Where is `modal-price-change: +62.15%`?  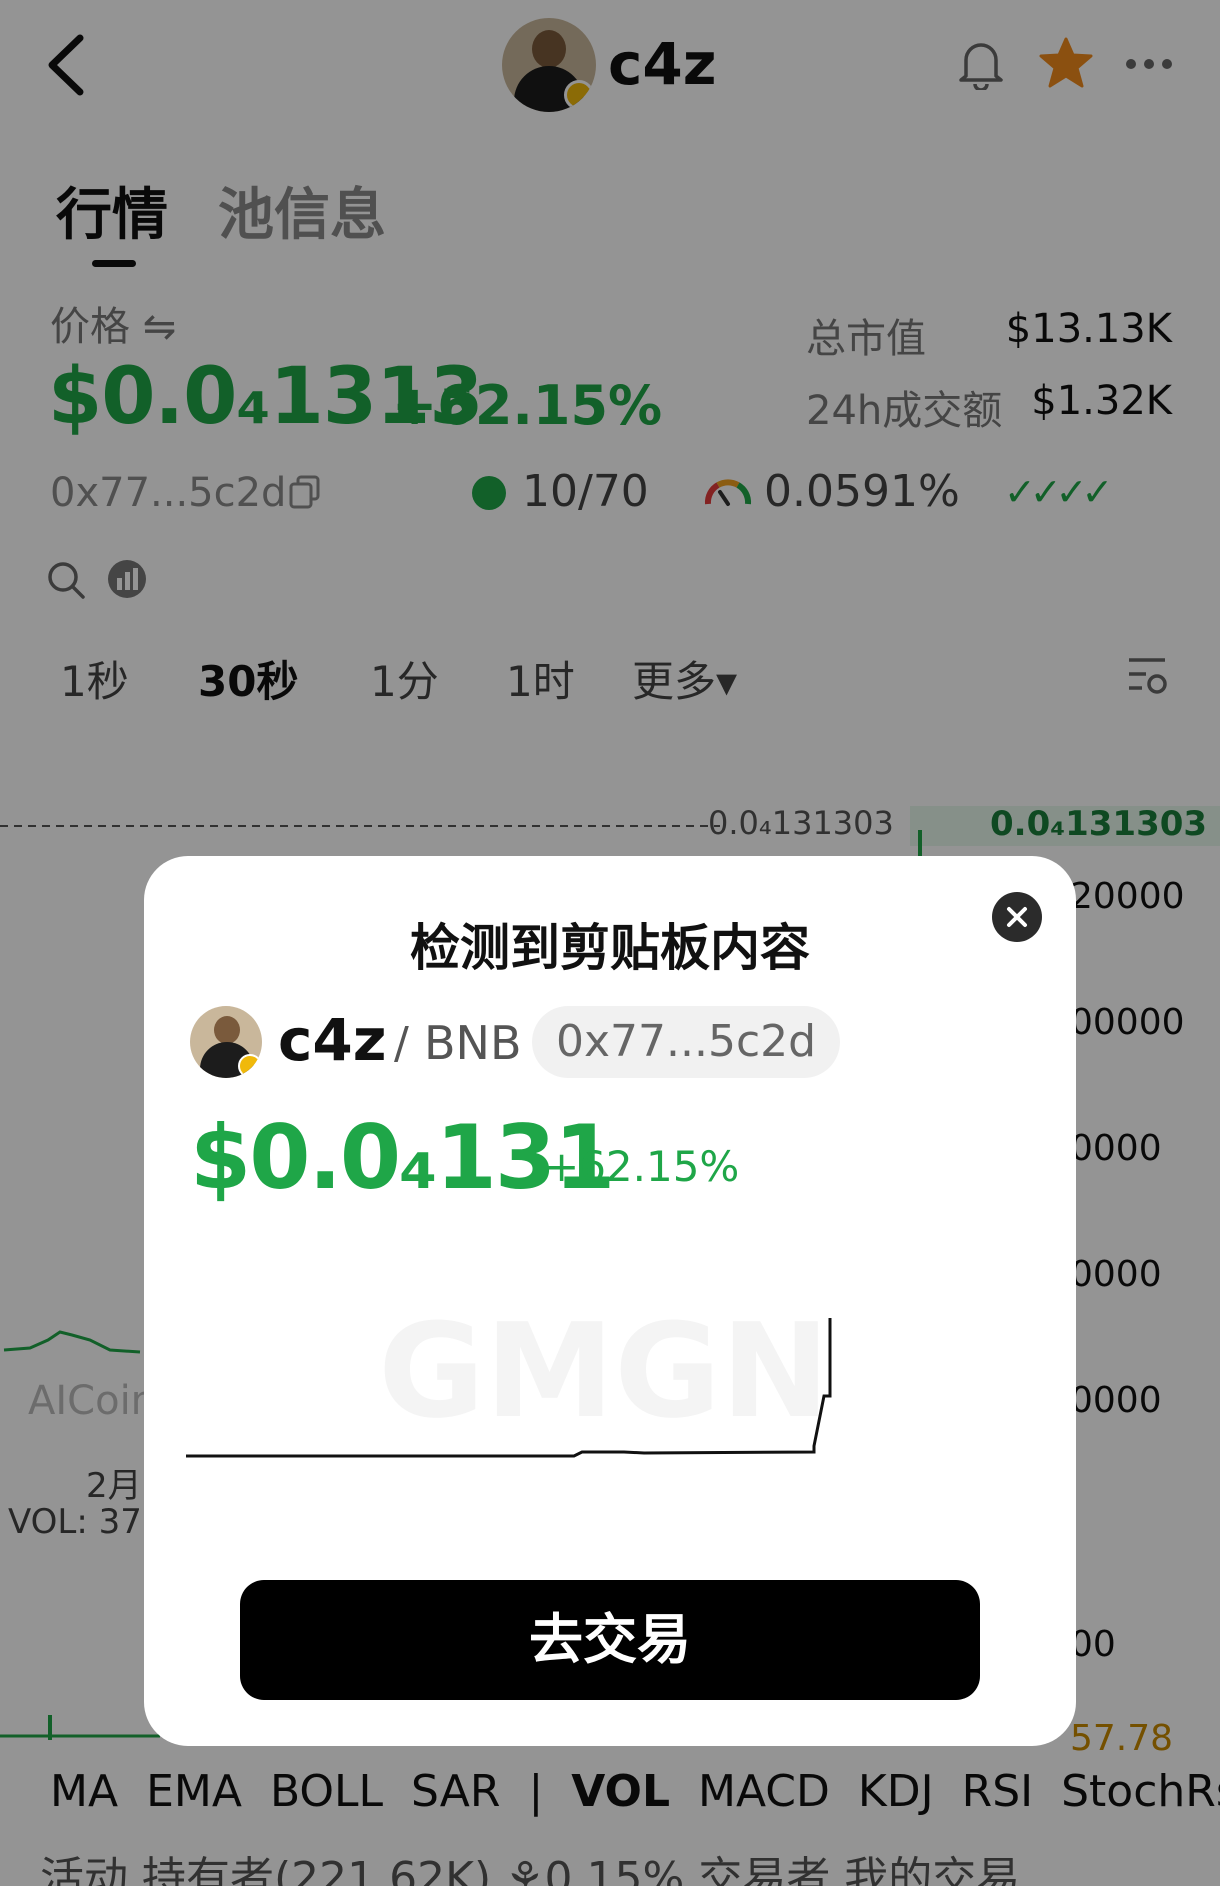 modal-price-change: +62.15% is located at coordinates (642, 1166).